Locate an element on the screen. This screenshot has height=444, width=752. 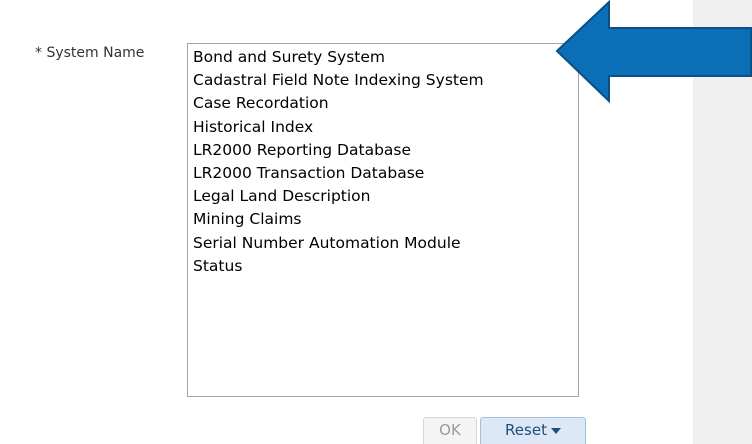
reset-button: Reset is located at coordinates (533, 430).